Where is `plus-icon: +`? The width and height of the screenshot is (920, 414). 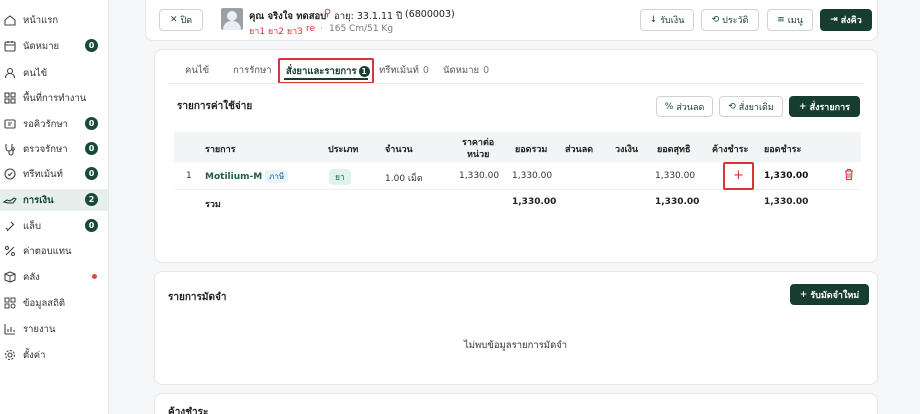
plus-icon: + is located at coordinates (803, 106).